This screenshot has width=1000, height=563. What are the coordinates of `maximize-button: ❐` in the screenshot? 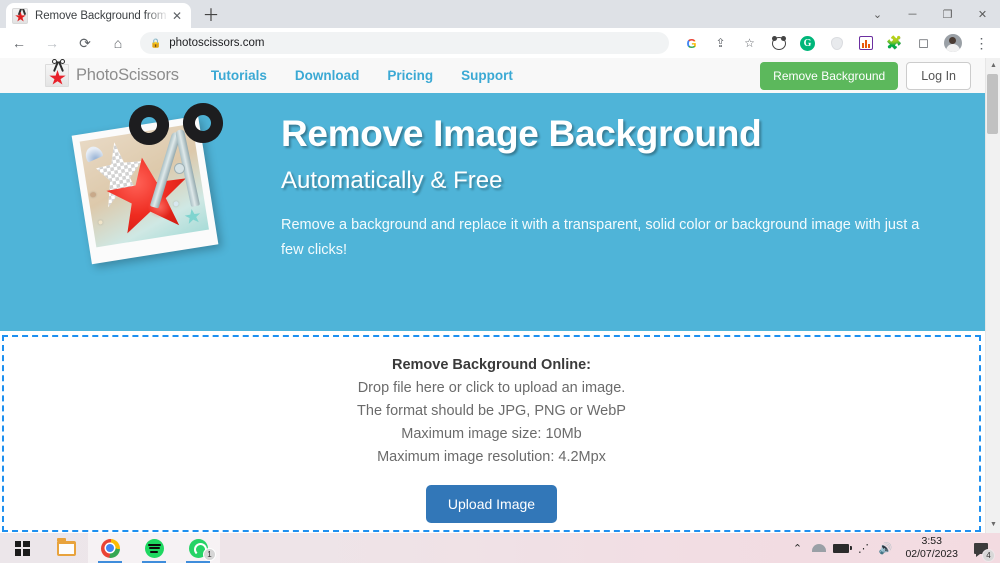 It's located at (947, 14).